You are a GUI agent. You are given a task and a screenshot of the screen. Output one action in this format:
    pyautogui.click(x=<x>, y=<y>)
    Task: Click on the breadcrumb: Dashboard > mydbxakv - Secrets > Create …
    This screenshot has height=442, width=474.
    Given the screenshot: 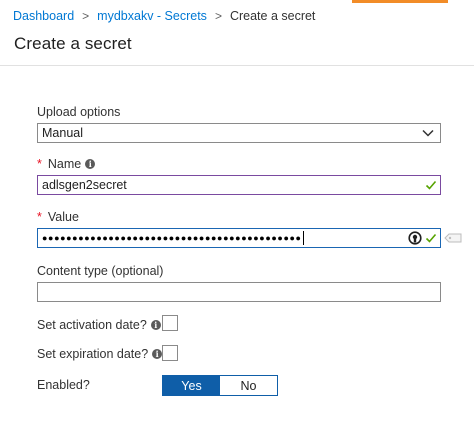 What is the action you would take?
    pyautogui.click(x=164, y=16)
    